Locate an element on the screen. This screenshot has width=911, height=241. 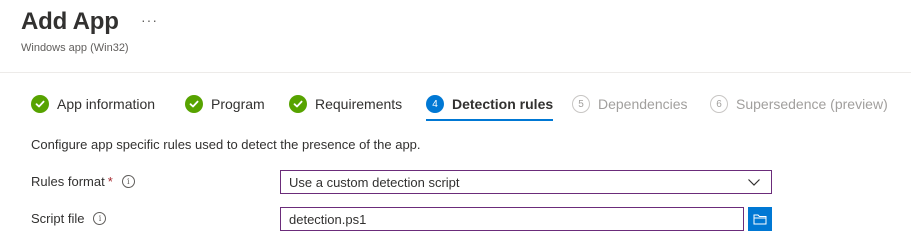
tab-requirements: Requirements is located at coordinates (345, 104).